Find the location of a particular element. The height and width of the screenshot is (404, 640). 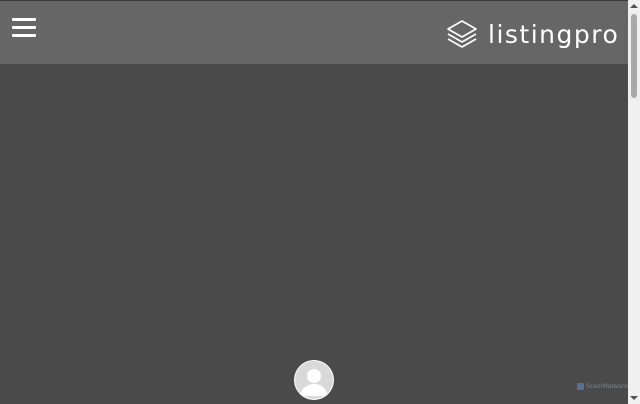

logo-wordmark: listingpro is located at coordinates (554, 34).